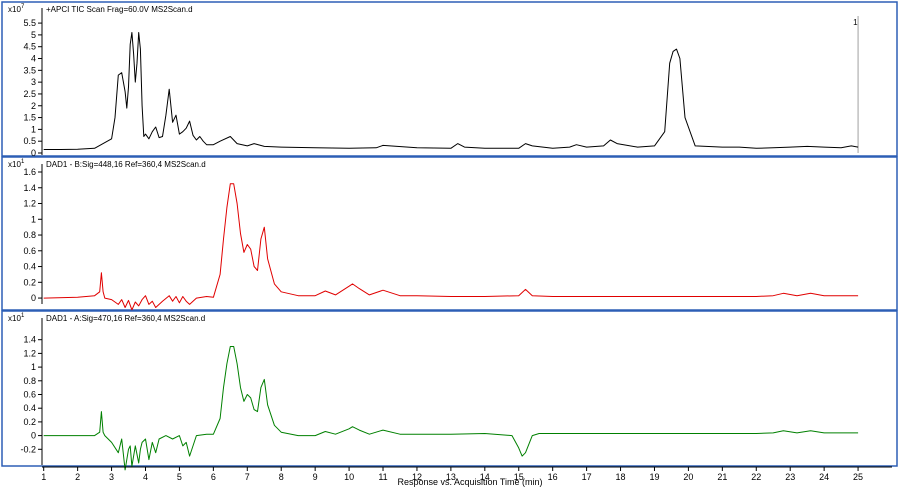  Describe the element at coordinates (213, 477) in the screenshot. I see `x-tick-label: 6` at that location.